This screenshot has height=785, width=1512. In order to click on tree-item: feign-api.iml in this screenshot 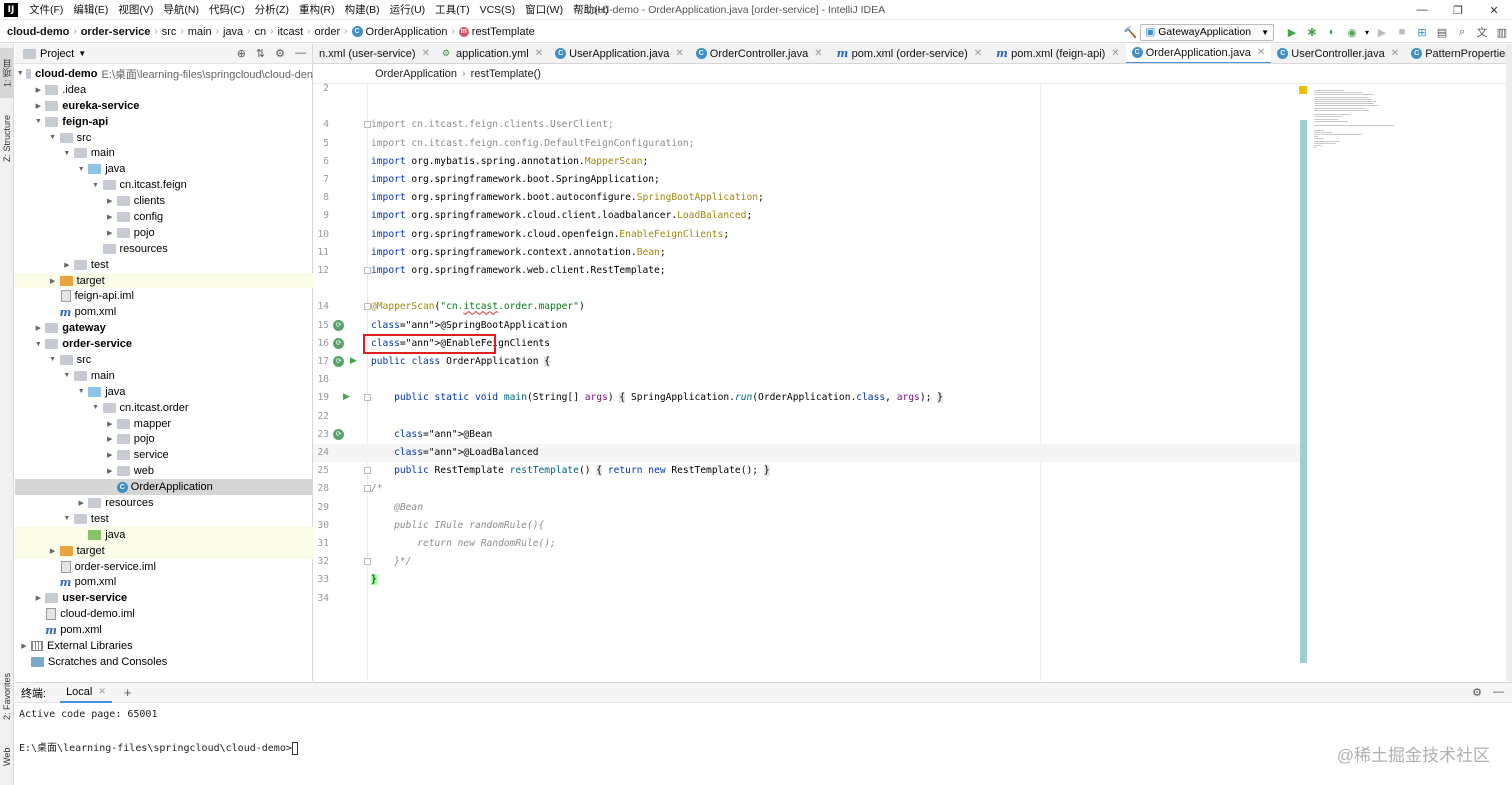, I will do `click(164, 296)`.